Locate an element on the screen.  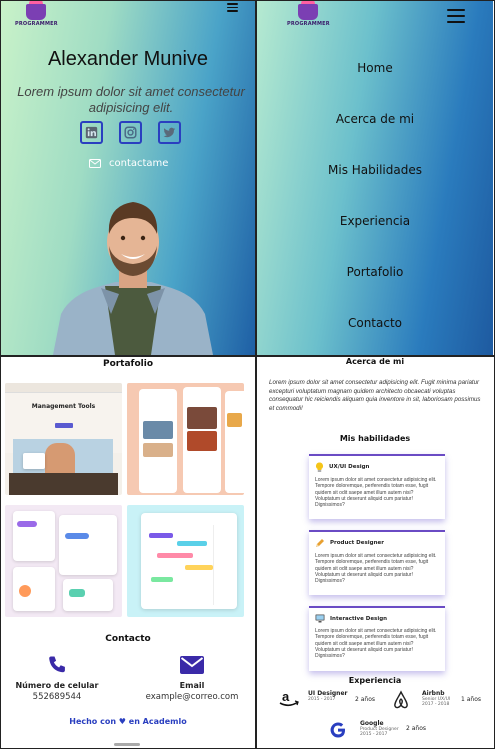
experience-duration: 1 años is located at coordinates (471, 699).